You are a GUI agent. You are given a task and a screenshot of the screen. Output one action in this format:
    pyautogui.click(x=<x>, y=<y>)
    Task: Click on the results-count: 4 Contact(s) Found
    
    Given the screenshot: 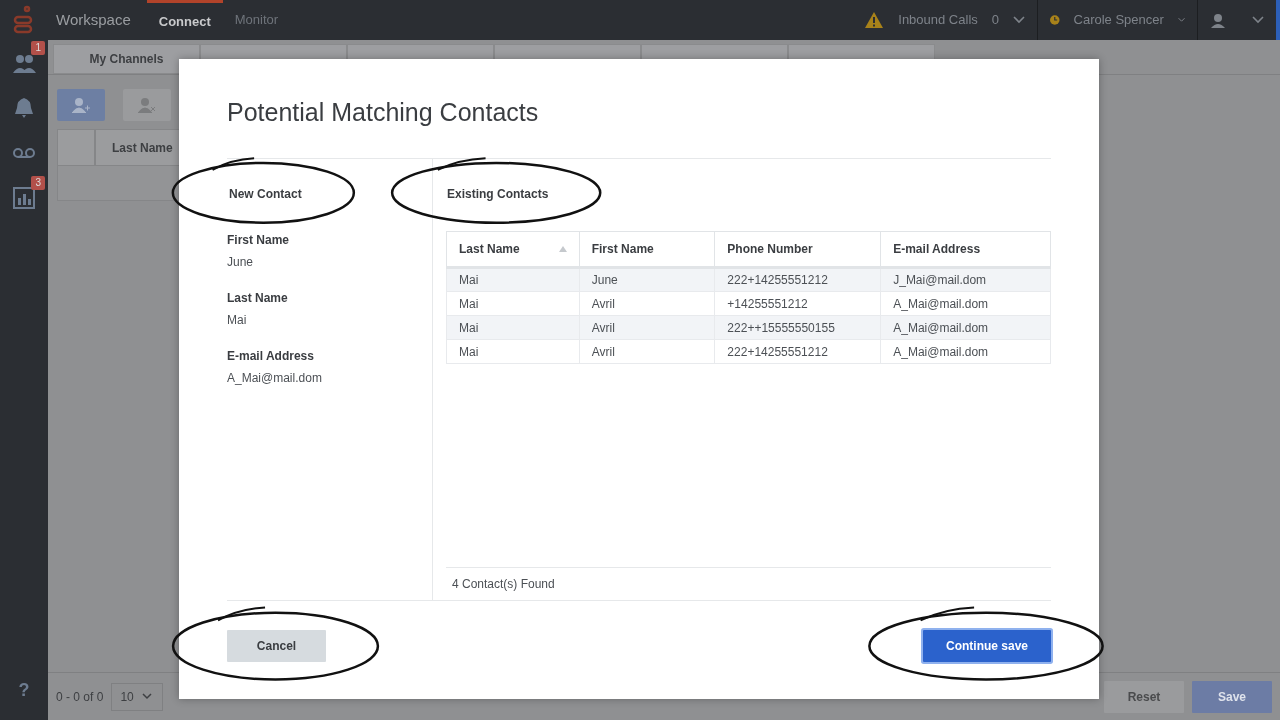 What is the action you would take?
    pyautogui.click(x=503, y=584)
    